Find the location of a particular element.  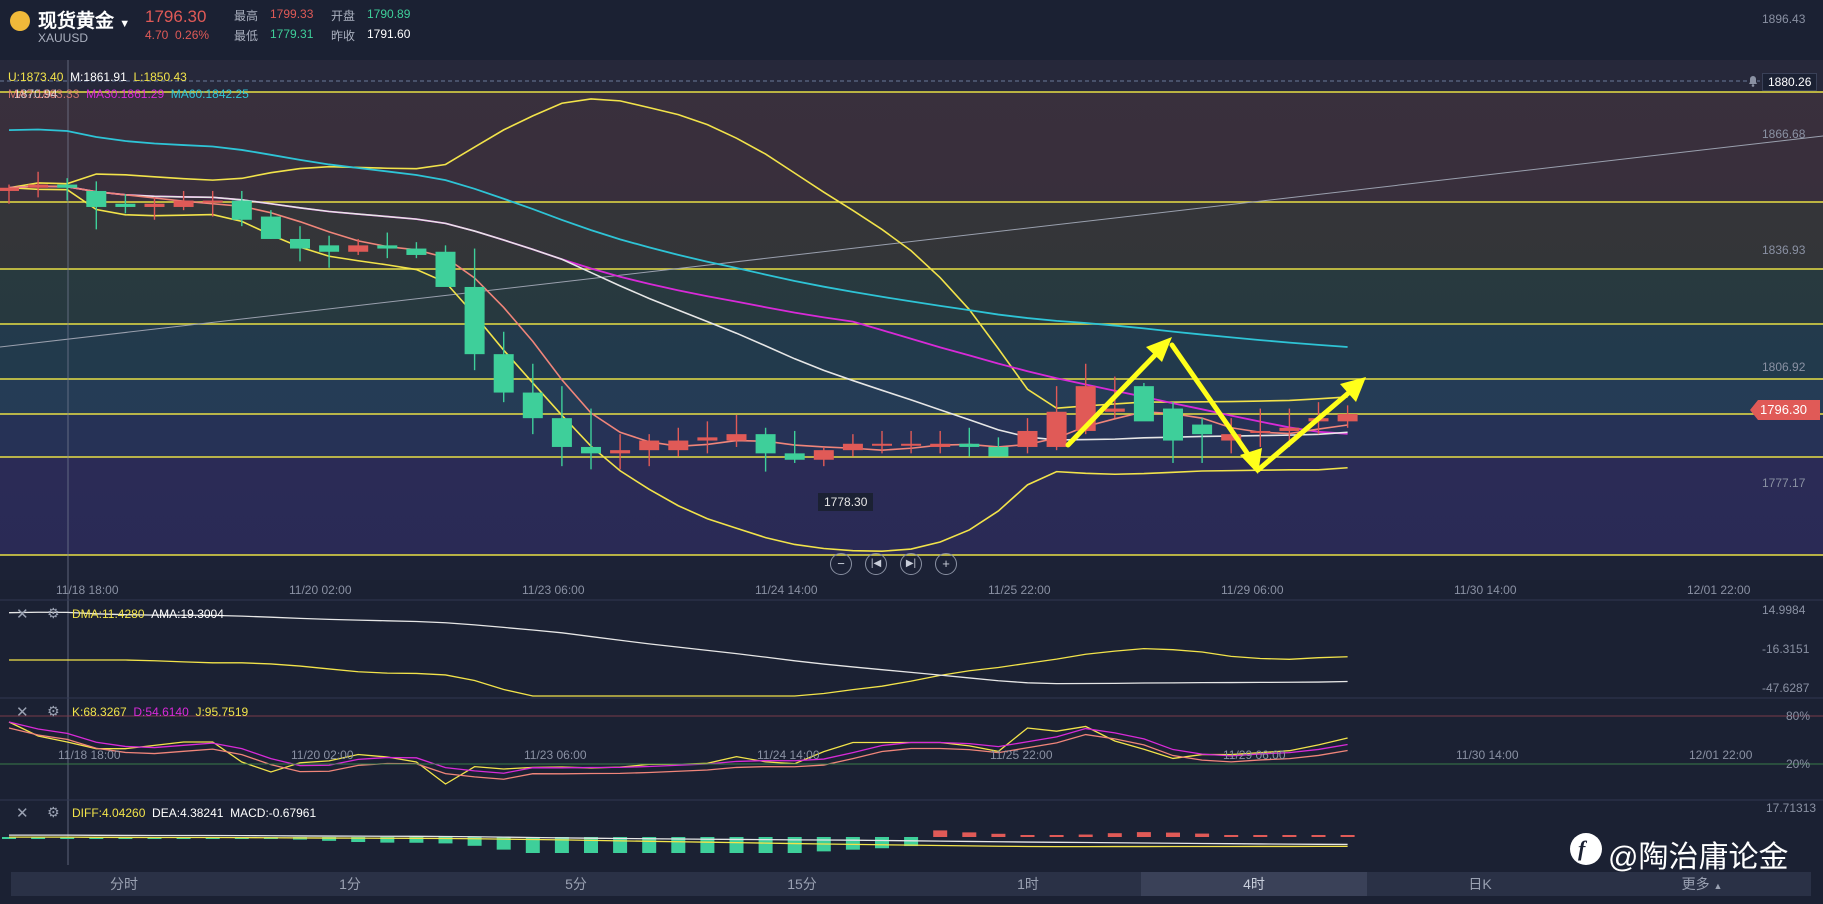

kdj-time-axis-label: 11/23 06:00 is located at coordinates (555, 755).